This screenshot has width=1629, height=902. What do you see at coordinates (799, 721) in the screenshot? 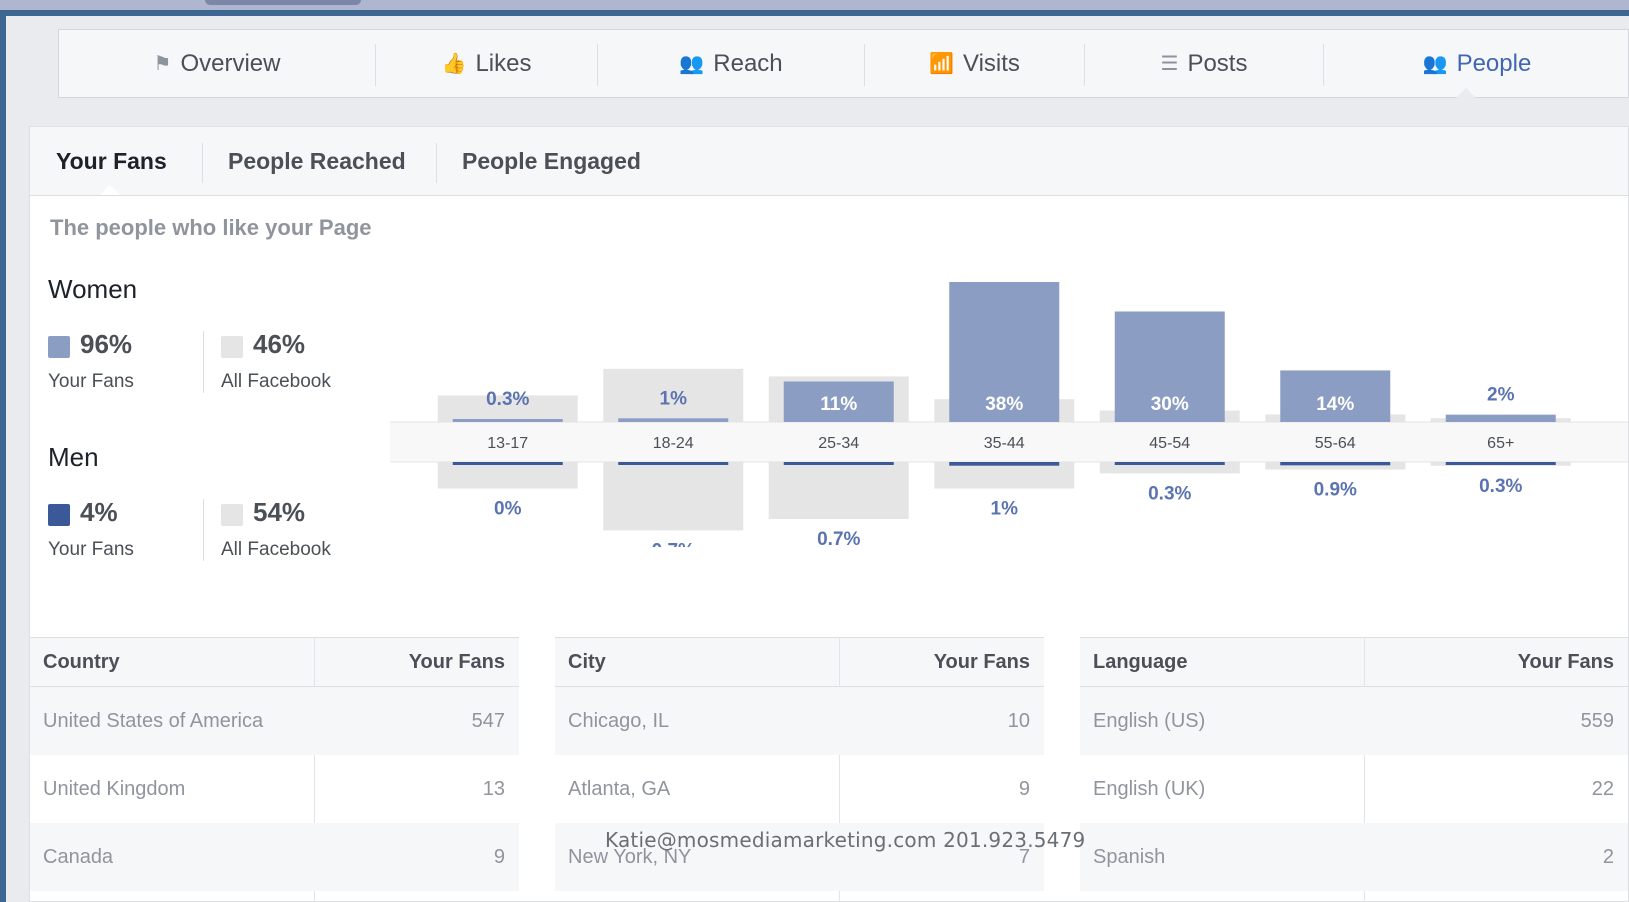
I see `table-row: Chicago, IL 10` at bounding box center [799, 721].